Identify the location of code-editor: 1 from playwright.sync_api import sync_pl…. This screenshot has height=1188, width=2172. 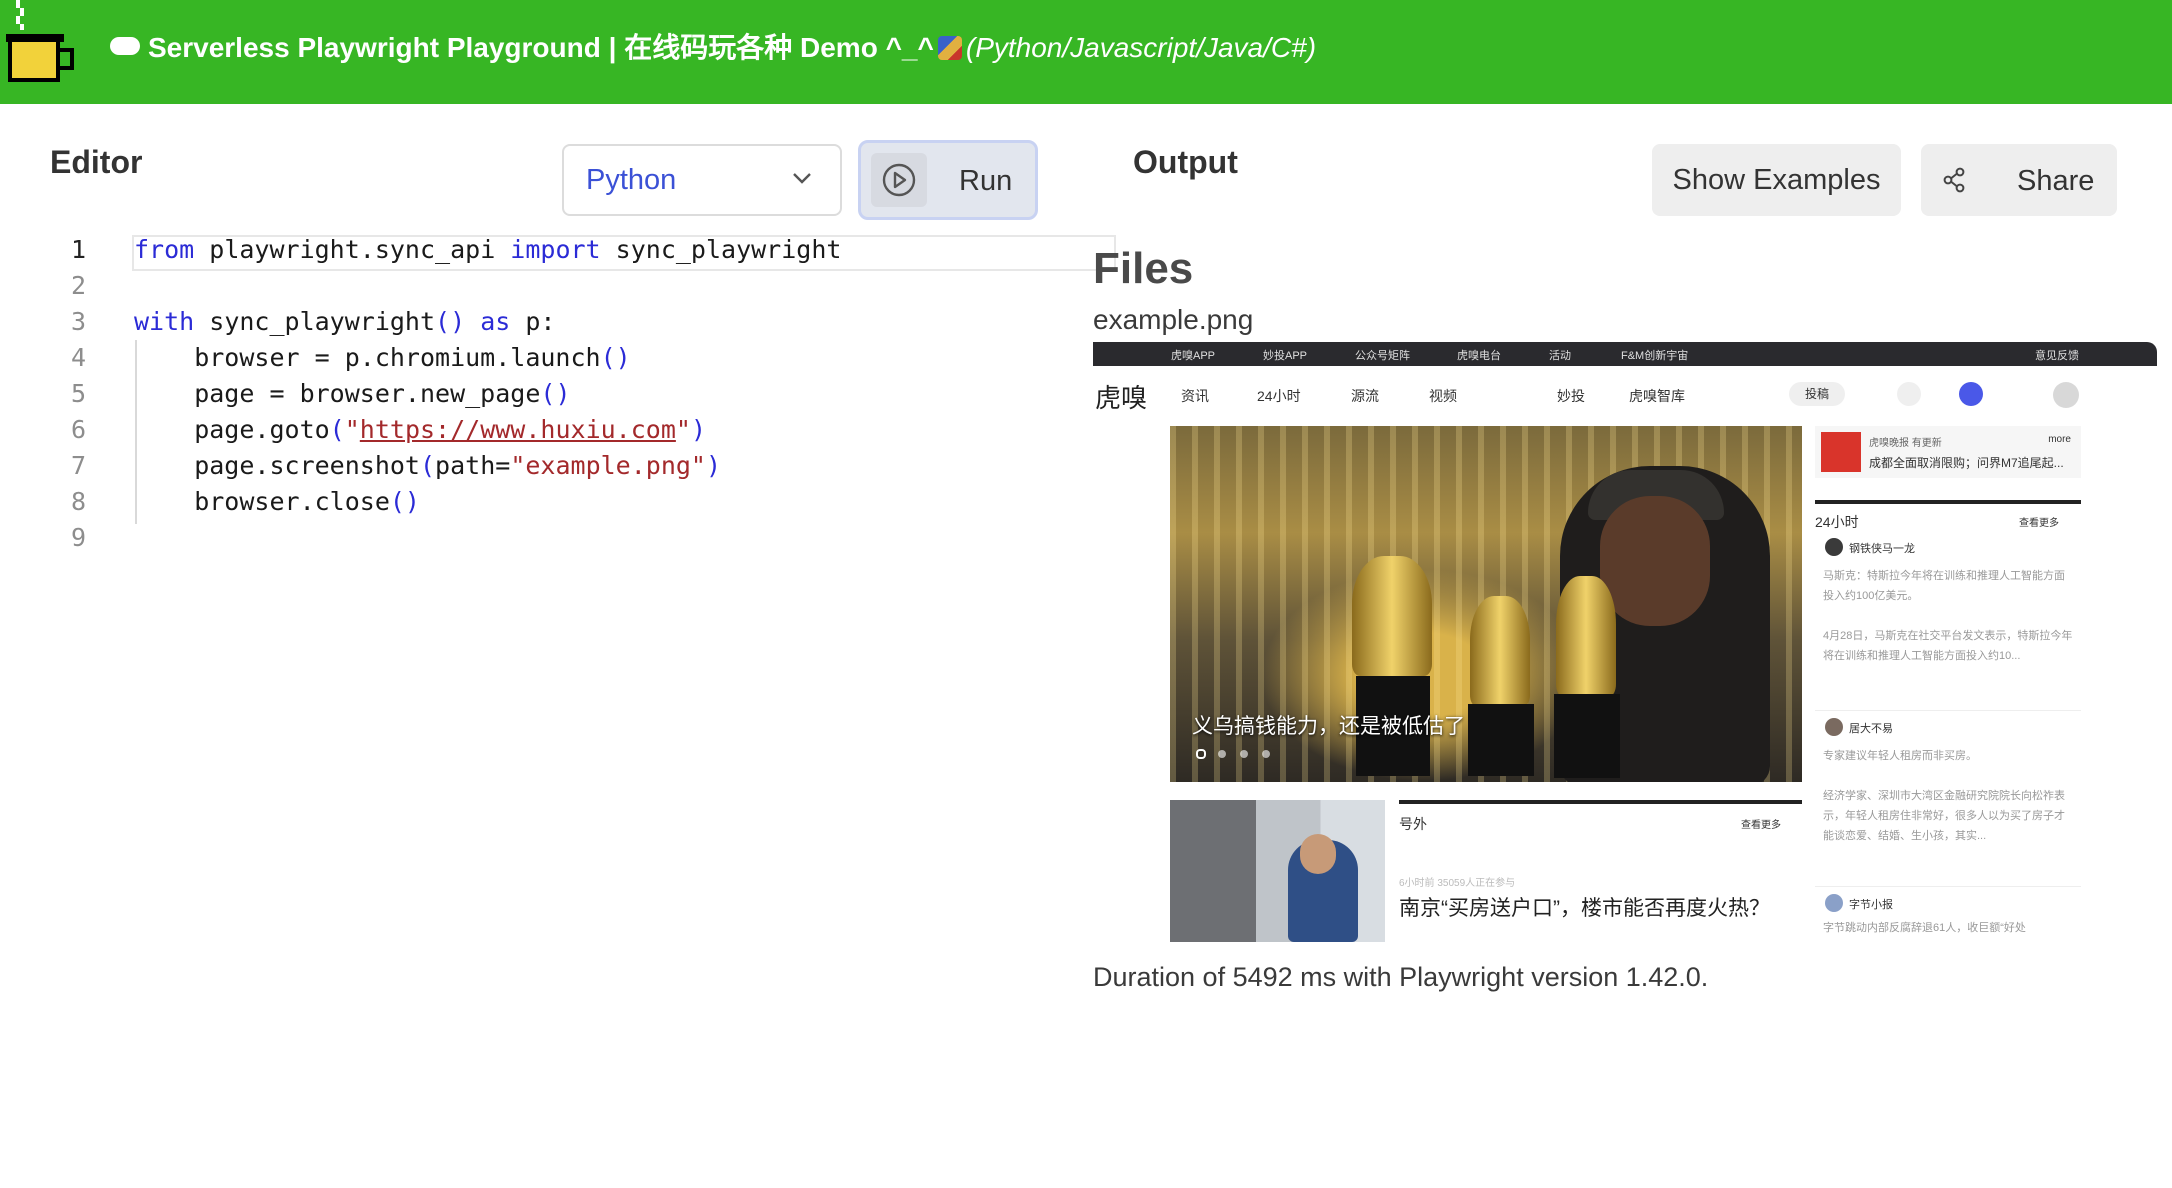
(578, 394).